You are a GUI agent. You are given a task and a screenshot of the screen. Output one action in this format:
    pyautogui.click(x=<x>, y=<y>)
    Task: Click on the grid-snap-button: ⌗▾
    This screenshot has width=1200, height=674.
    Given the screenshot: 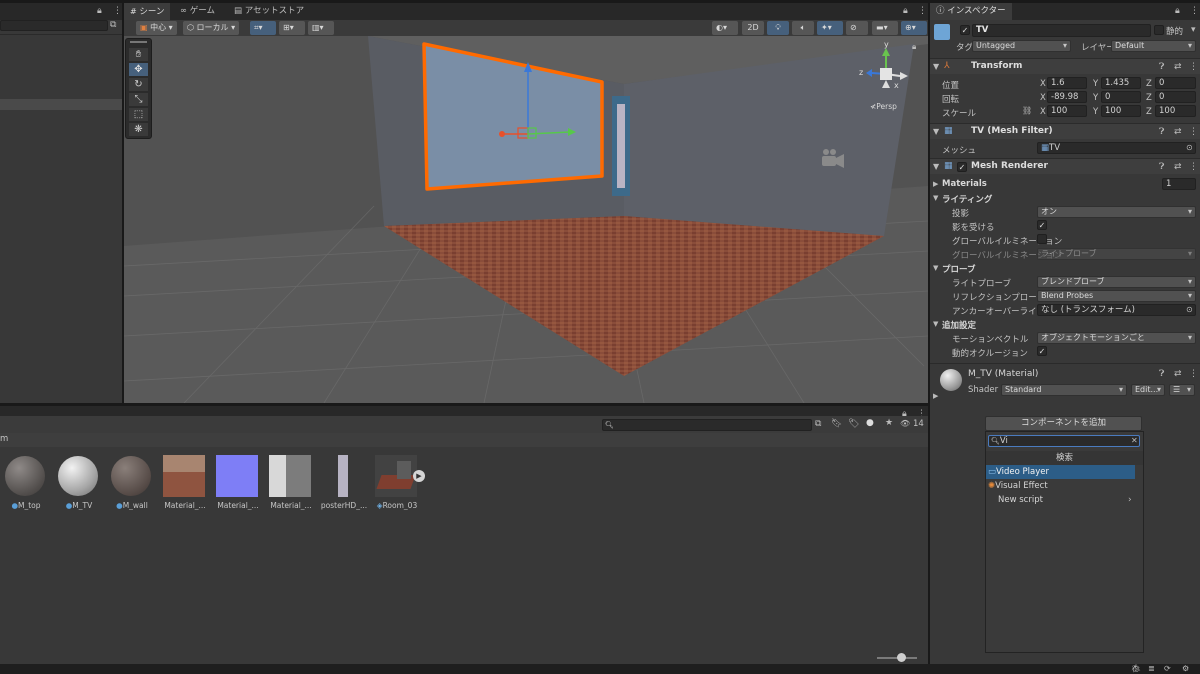 What is the action you would take?
    pyautogui.click(x=263, y=28)
    